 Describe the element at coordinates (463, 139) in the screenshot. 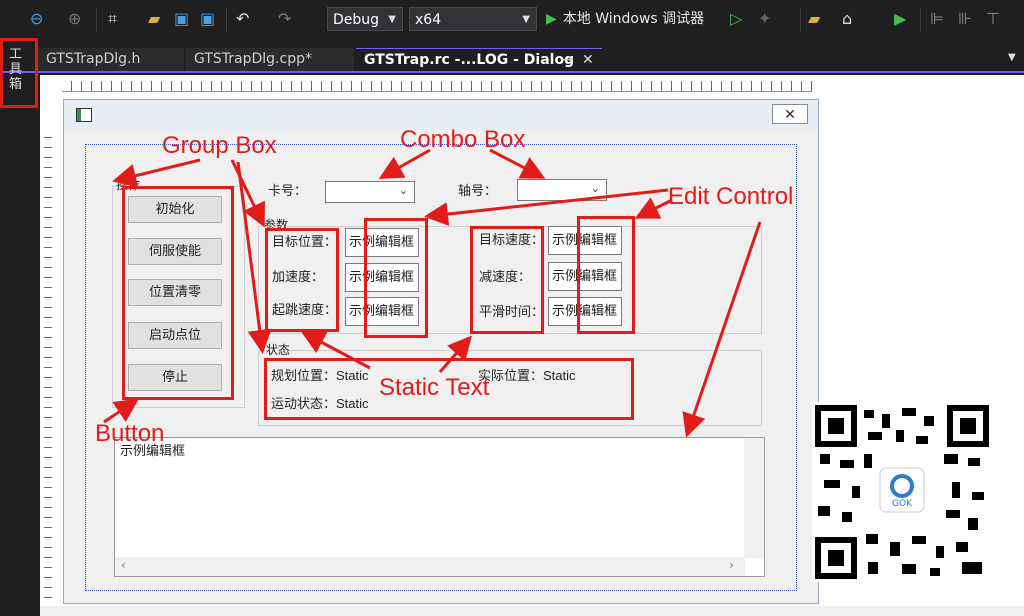

I see `annotation-combo-box: Combo Box` at that location.